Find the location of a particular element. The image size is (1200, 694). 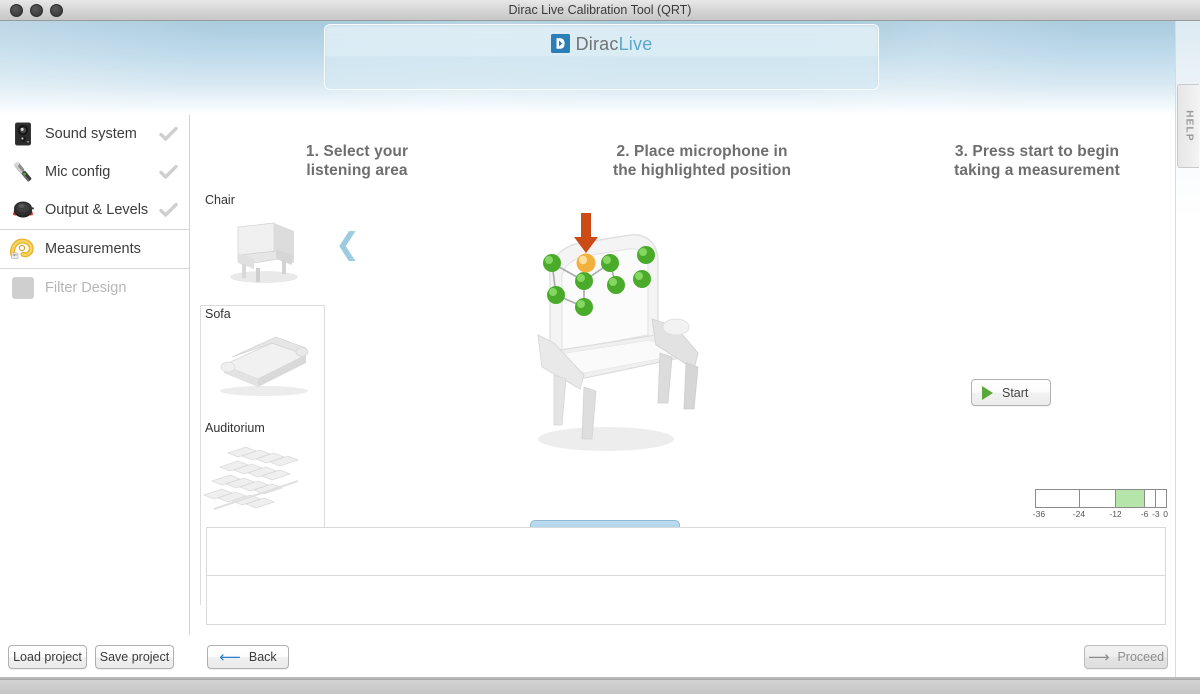

sofa-thumb-icon is located at coordinates (264, 362).